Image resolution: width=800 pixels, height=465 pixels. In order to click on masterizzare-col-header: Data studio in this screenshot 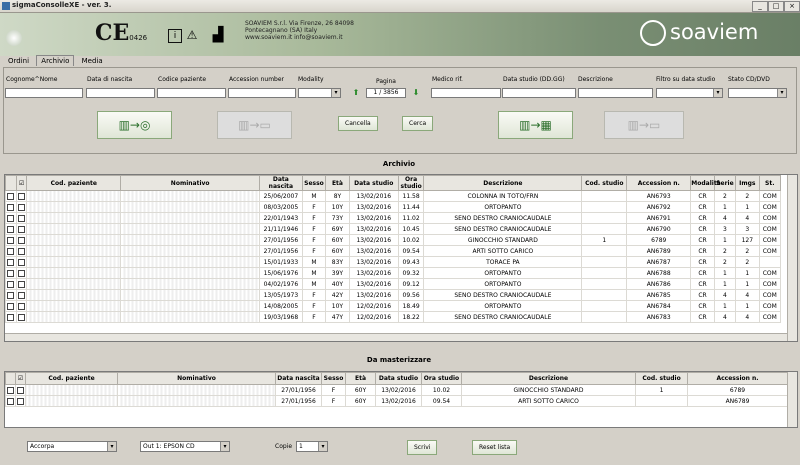, I will do `click(398, 378)`.